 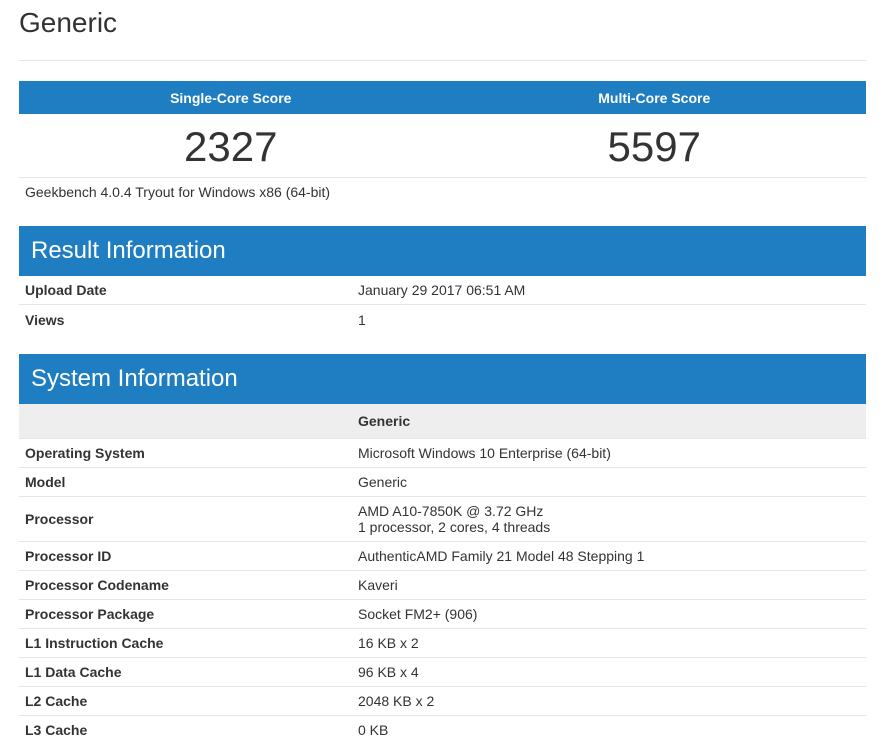 I want to click on table-row: L2 Cache 2048 KB x 2, so click(x=442, y=701).